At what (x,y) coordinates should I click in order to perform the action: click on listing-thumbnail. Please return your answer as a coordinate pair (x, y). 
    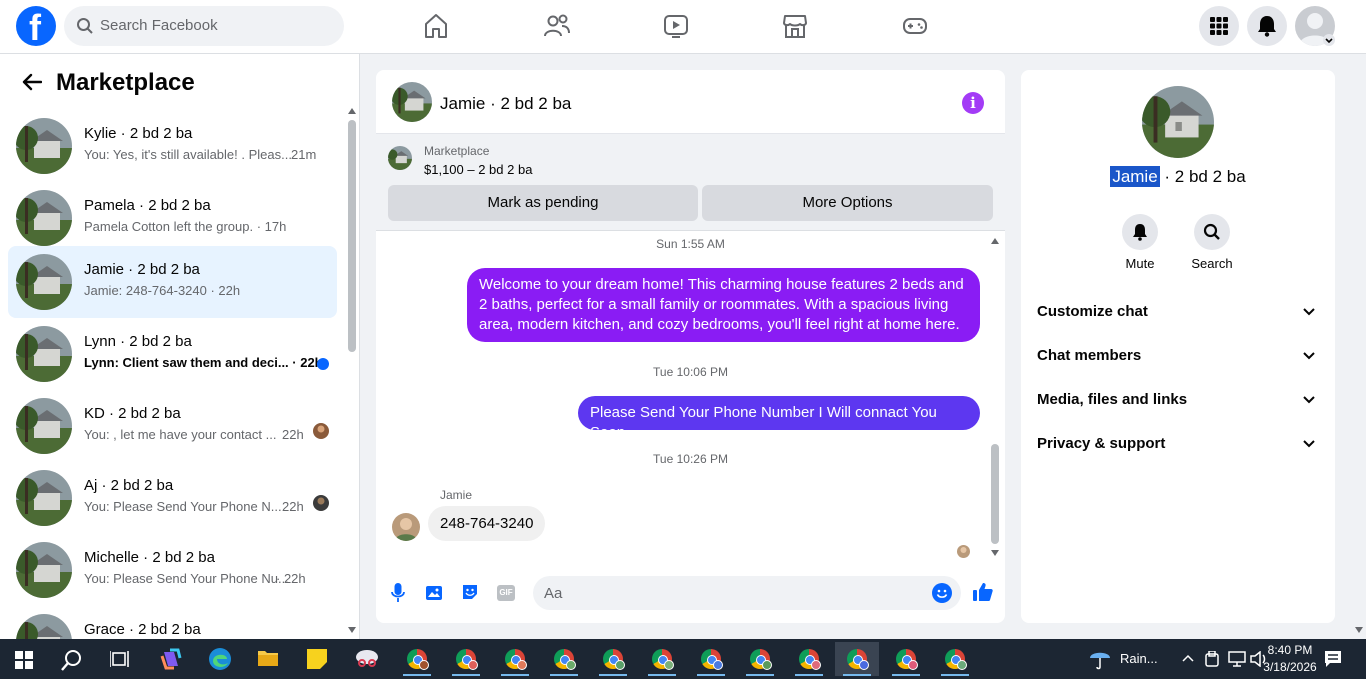
    Looking at the image, I should click on (400, 158).